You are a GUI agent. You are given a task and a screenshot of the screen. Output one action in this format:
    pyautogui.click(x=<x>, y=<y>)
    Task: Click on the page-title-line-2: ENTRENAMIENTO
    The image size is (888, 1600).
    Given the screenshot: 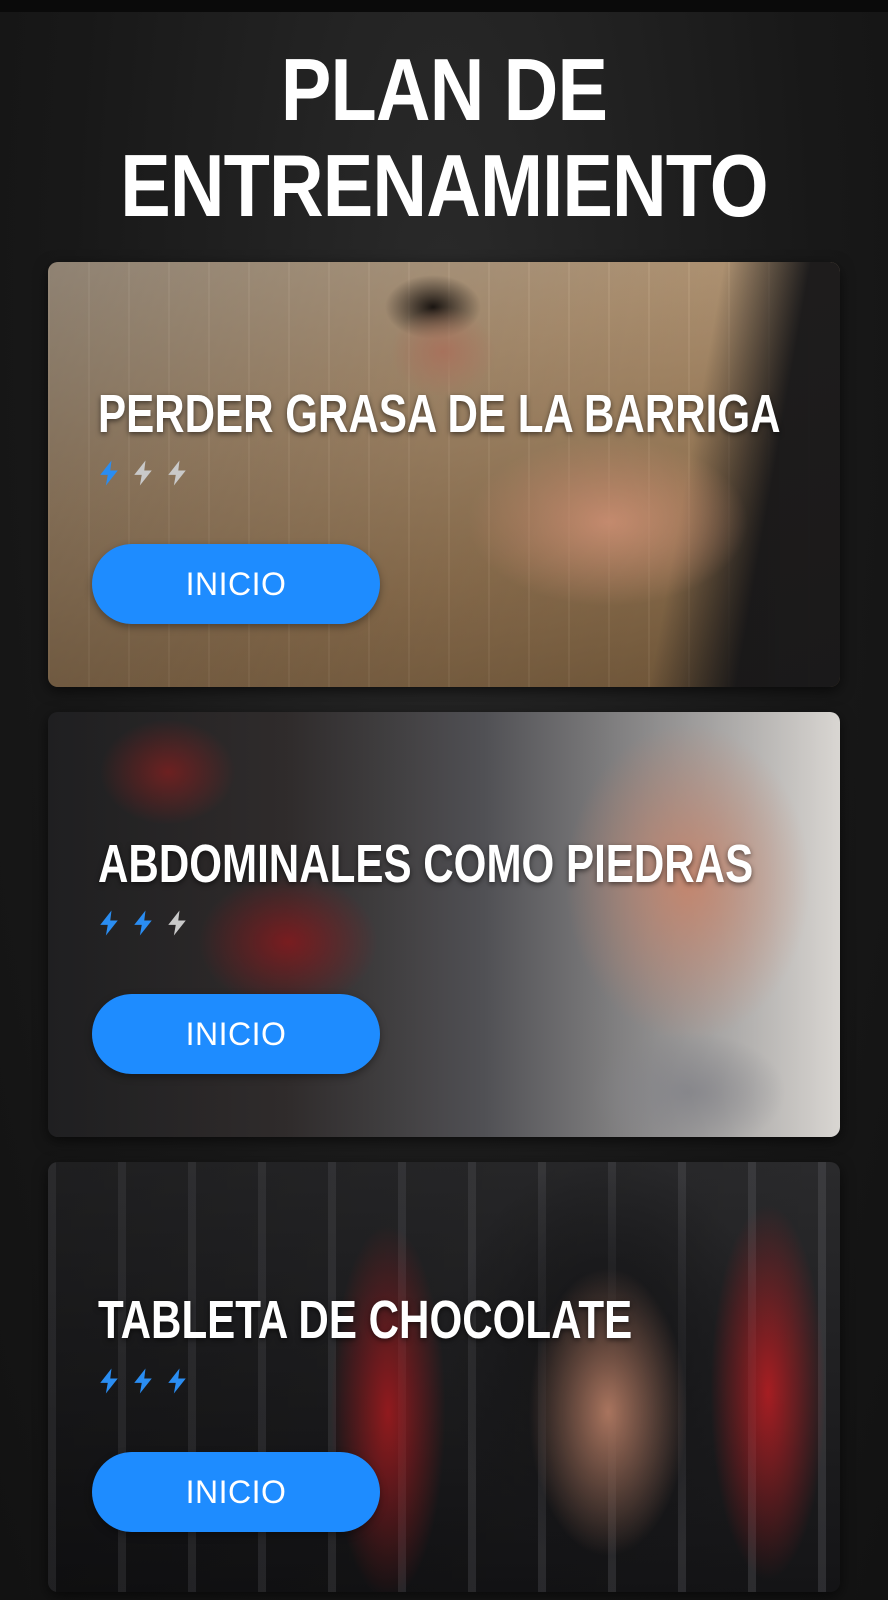 What is the action you would take?
    pyautogui.click(x=444, y=185)
    